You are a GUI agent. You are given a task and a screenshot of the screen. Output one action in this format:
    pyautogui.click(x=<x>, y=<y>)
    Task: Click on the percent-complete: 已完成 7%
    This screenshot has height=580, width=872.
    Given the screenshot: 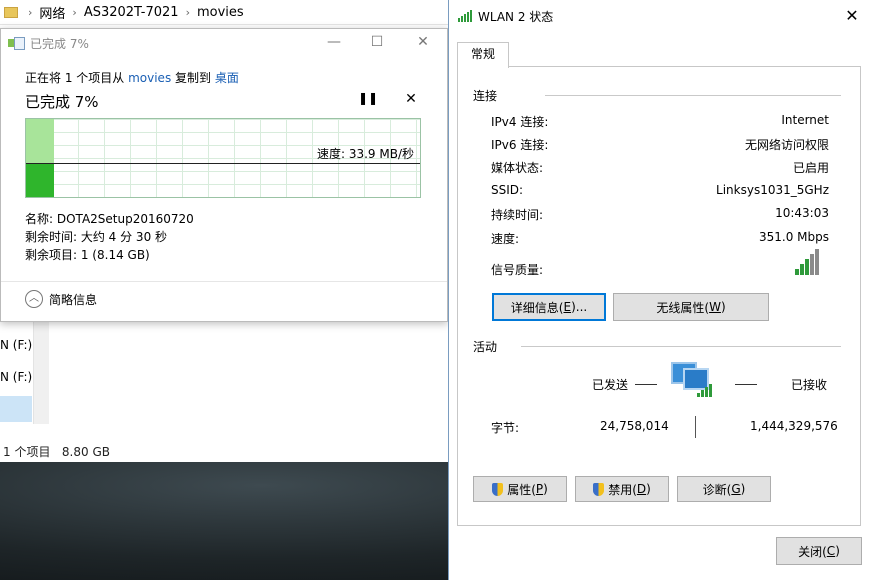 What is the action you would take?
    pyautogui.click(x=62, y=102)
    